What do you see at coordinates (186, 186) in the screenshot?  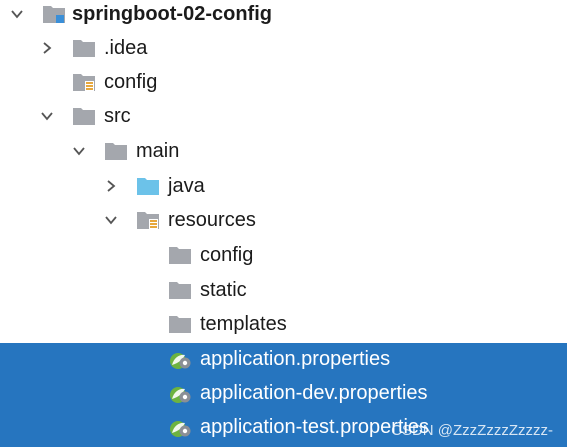 I see `tree-label-java: java` at bounding box center [186, 186].